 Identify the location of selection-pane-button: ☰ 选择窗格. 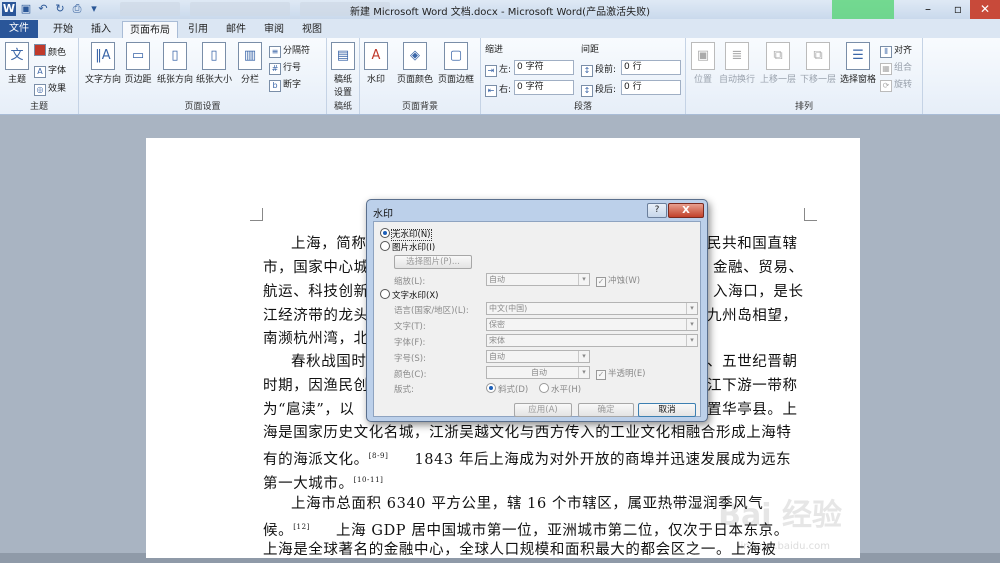
(858, 63).